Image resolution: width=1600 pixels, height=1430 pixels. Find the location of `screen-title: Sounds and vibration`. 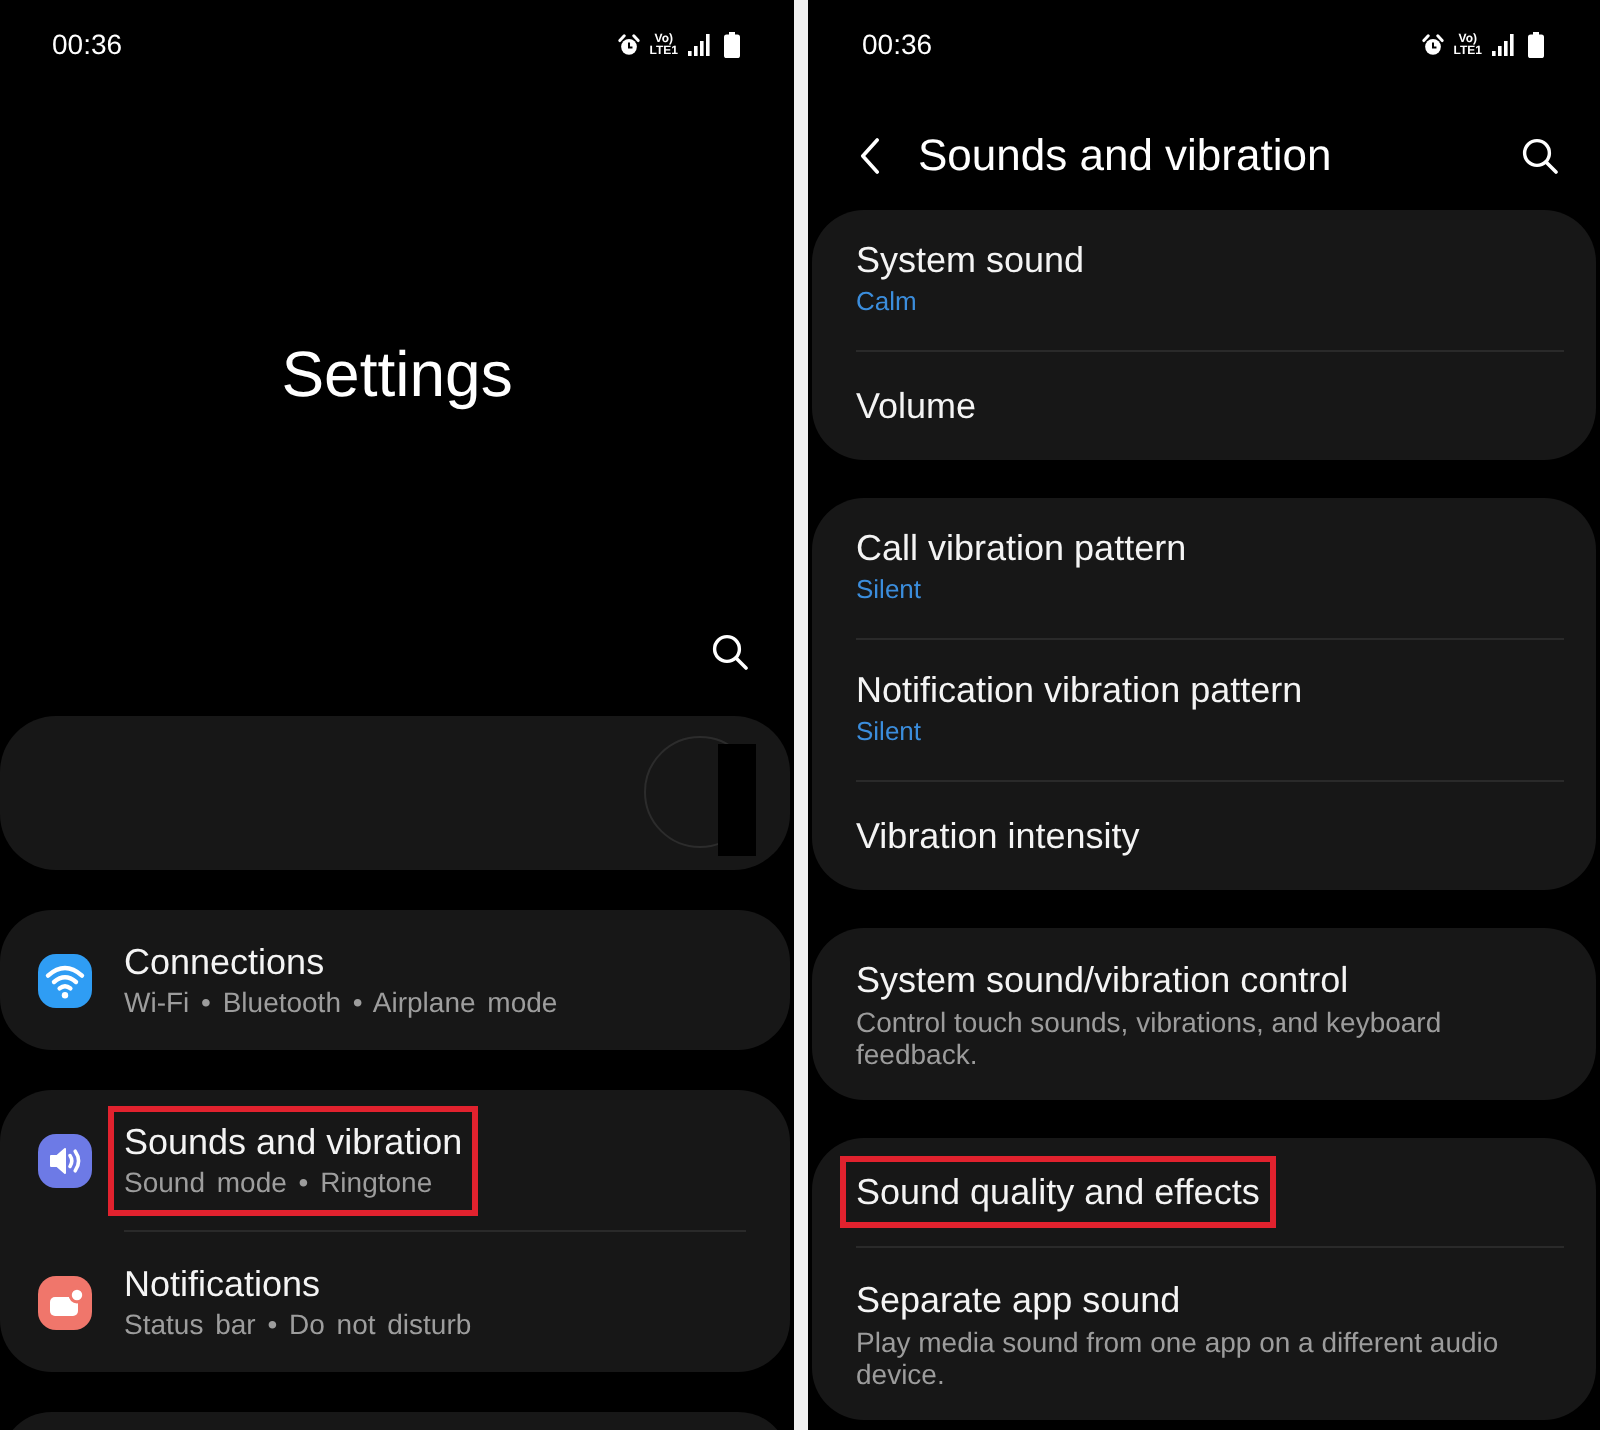

screen-title: Sounds and vibration is located at coordinates (1125, 155).